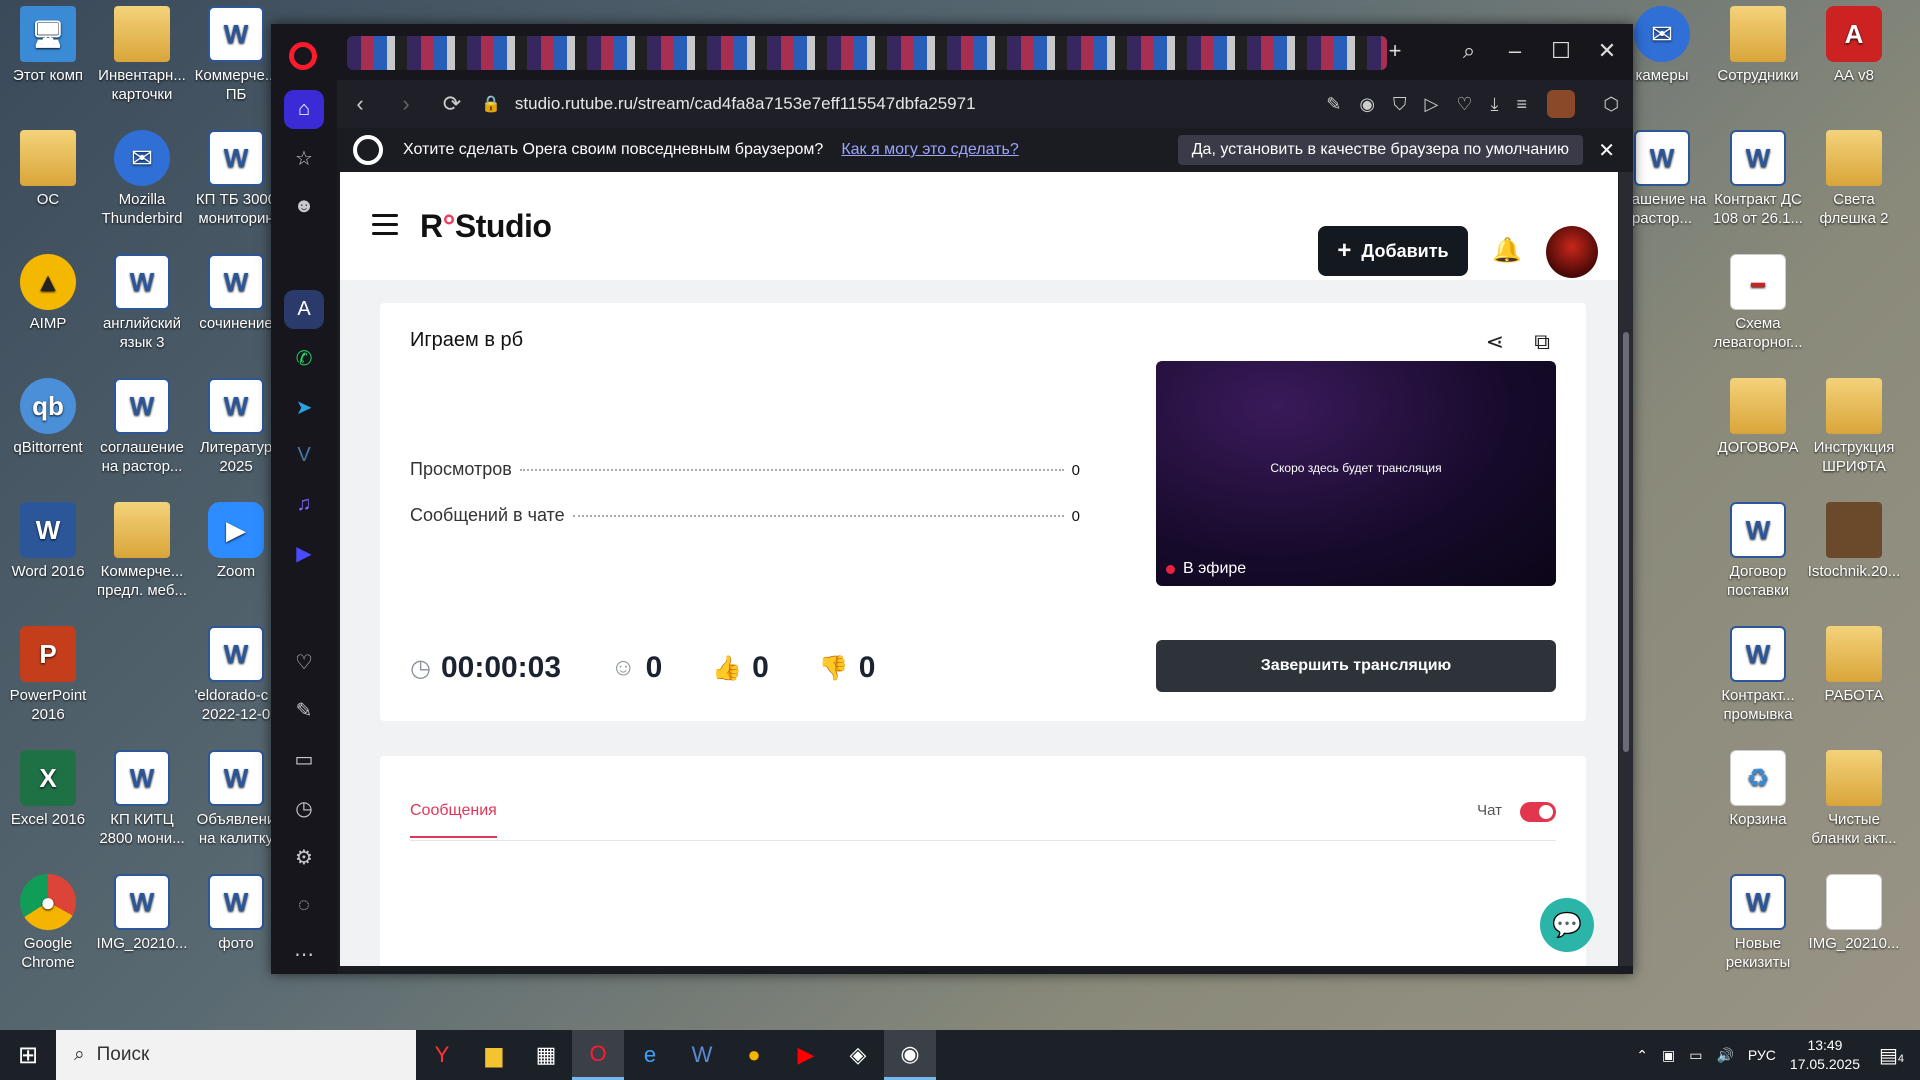  What do you see at coordinates (304, 407) in the screenshot?
I see `telegram-icon: ➤` at bounding box center [304, 407].